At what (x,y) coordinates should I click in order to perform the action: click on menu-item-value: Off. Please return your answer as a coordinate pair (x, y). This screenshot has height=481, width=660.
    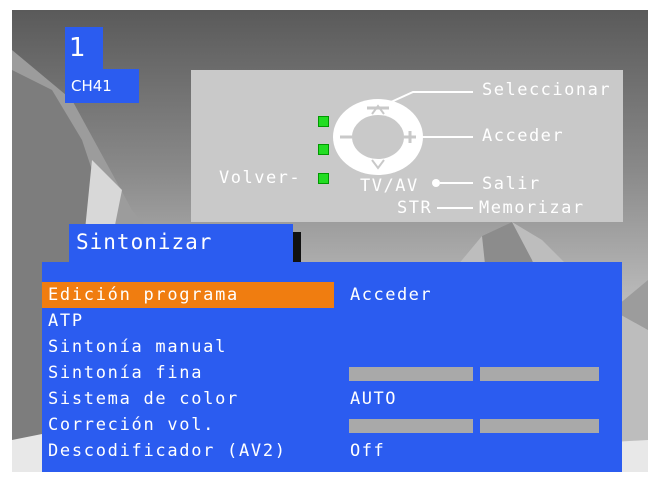
    Looking at the image, I should click on (368, 451).